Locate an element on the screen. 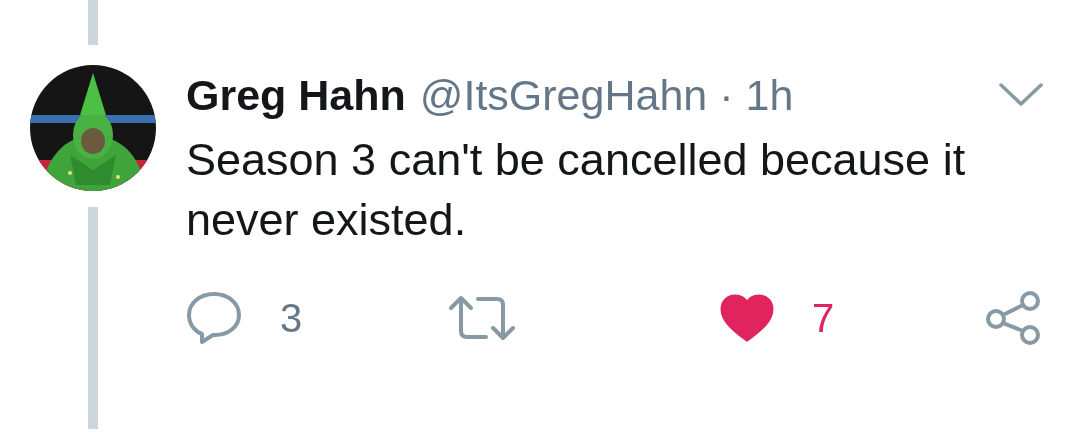 Image resolution: width=1080 pixels, height=448 pixels. timestamp: 1h is located at coordinates (769, 95).